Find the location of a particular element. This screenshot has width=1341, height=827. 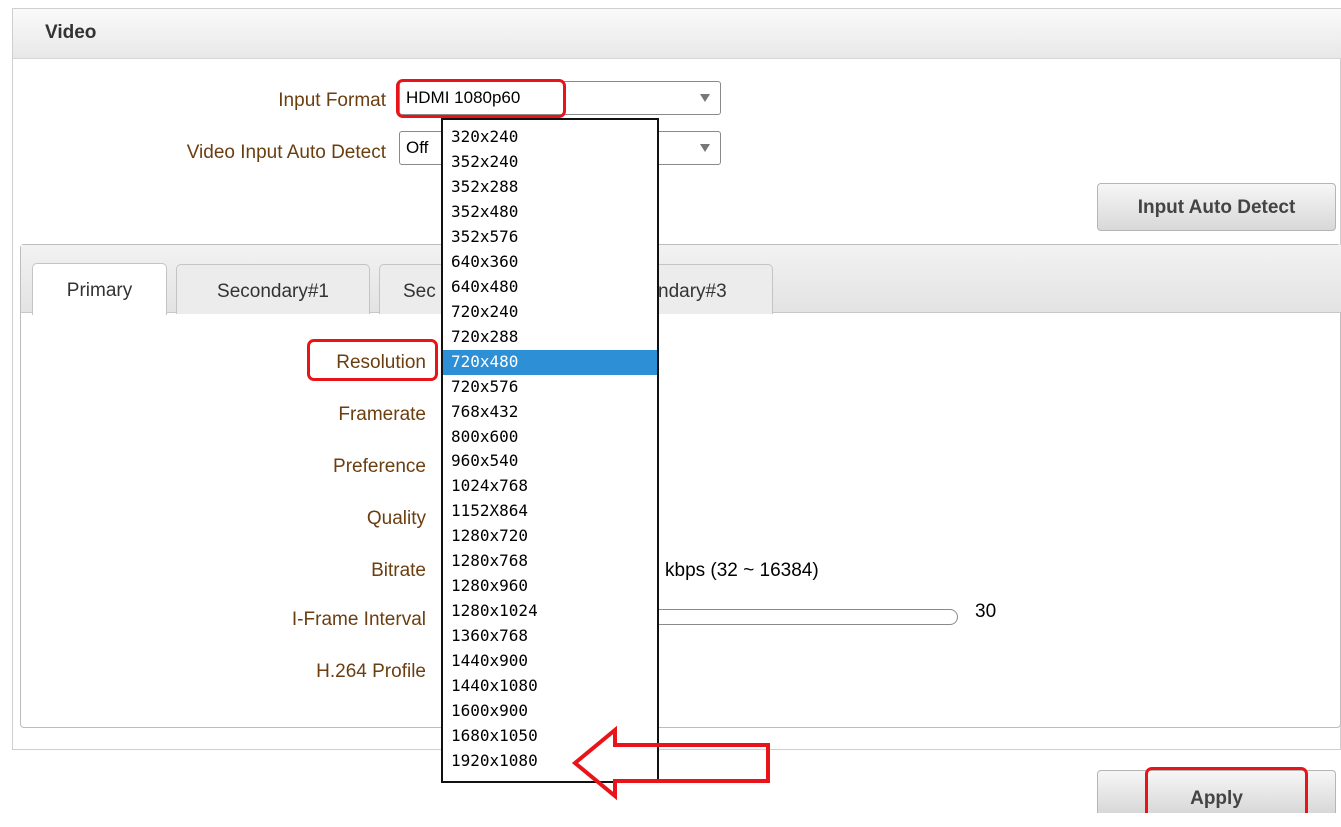

resolution-option: 1360x768 is located at coordinates (550, 636).